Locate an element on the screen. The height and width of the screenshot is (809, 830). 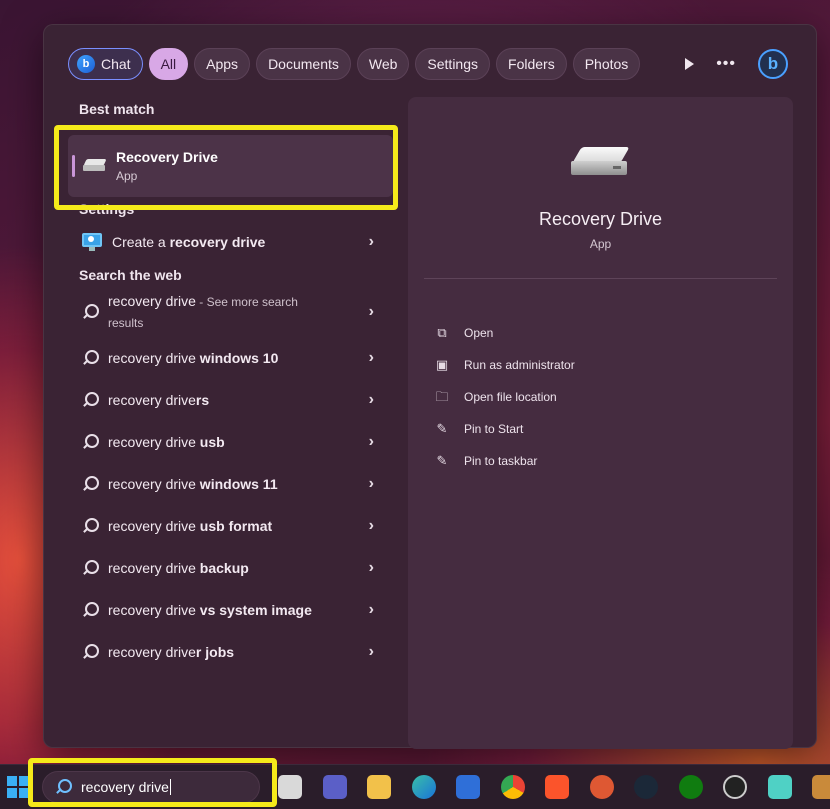
task-view-icon is located at coordinates (290, 787).